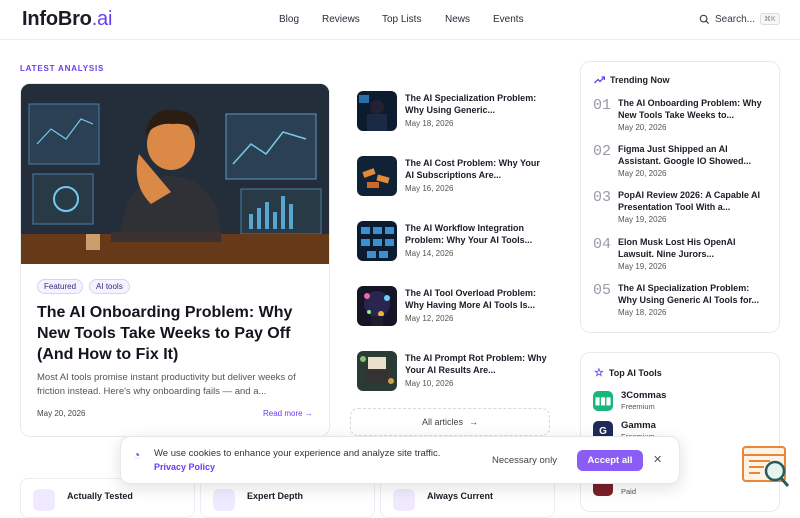  What do you see at coordinates (629, 491) in the screenshot?
I see `tool-pricing: Paid` at bounding box center [629, 491].